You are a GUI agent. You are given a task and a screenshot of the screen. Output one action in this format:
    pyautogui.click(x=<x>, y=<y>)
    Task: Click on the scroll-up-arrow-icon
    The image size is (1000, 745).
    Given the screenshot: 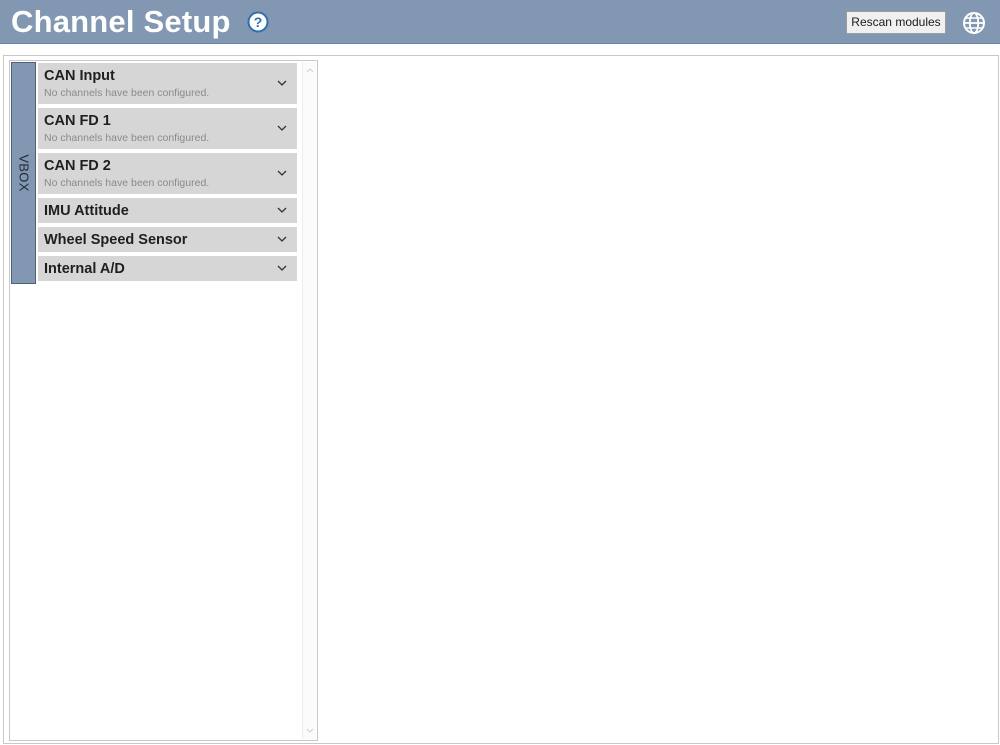 What is the action you would take?
    pyautogui.click(x=310, y=70)
    